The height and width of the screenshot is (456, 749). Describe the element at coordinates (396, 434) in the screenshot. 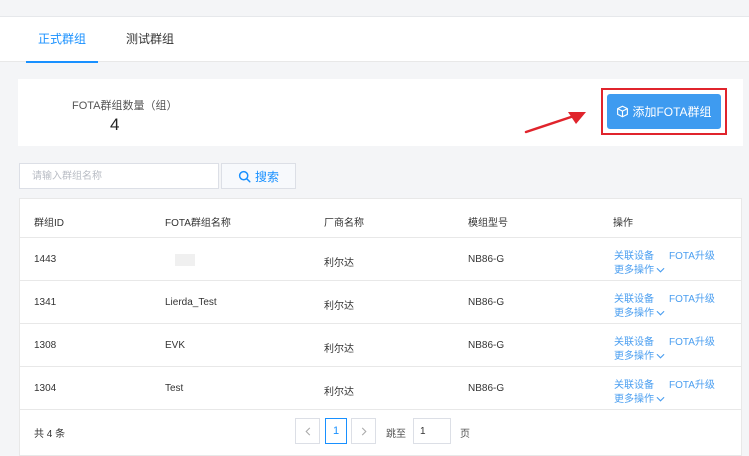

I see `jump-to-label: 跳至` at that location.